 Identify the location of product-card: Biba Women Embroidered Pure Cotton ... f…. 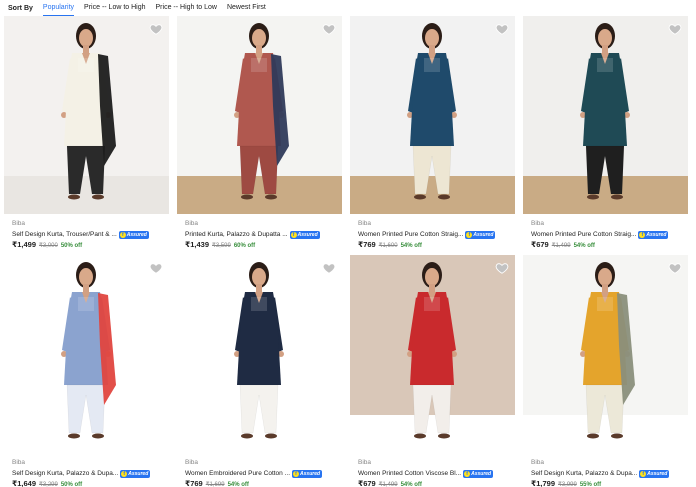
(259, 371).